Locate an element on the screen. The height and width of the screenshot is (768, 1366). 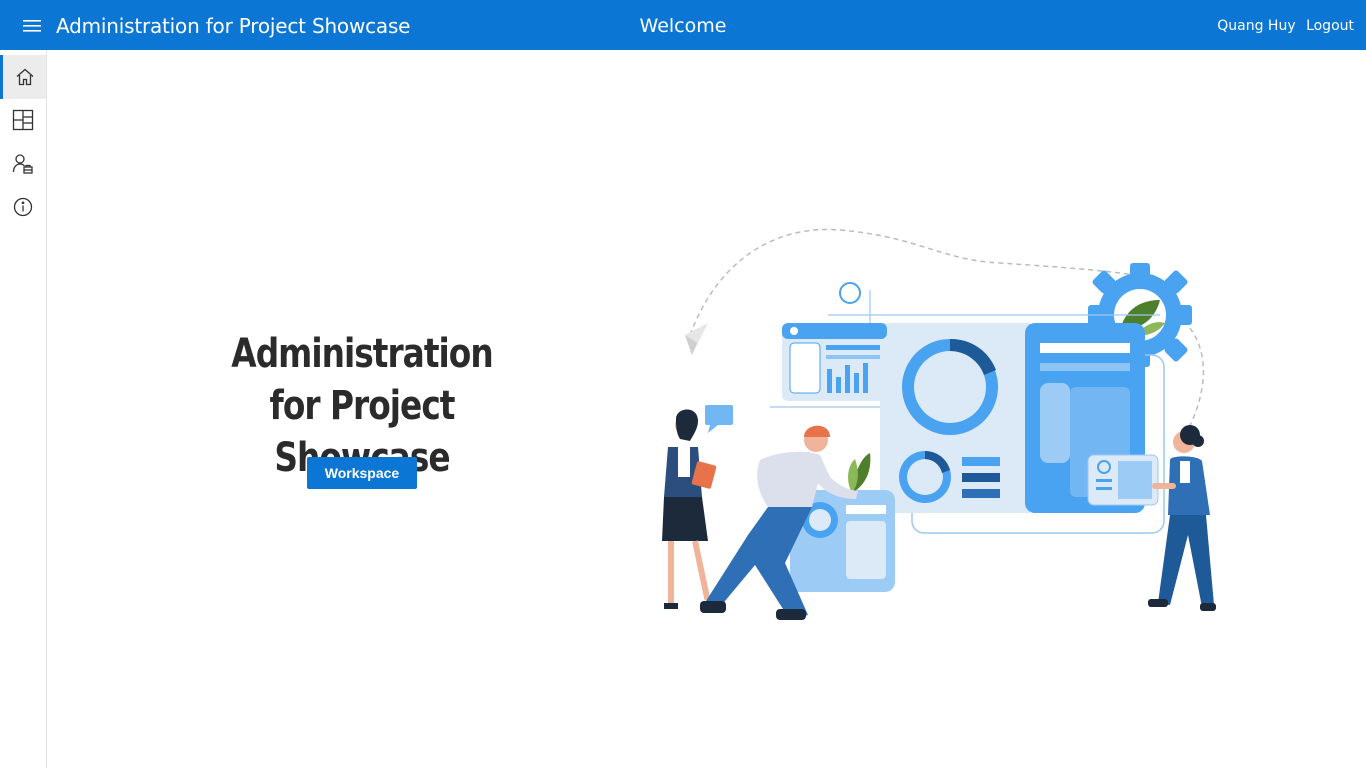
hero-title-line-1: Administration is located at coordinates (362, 354).